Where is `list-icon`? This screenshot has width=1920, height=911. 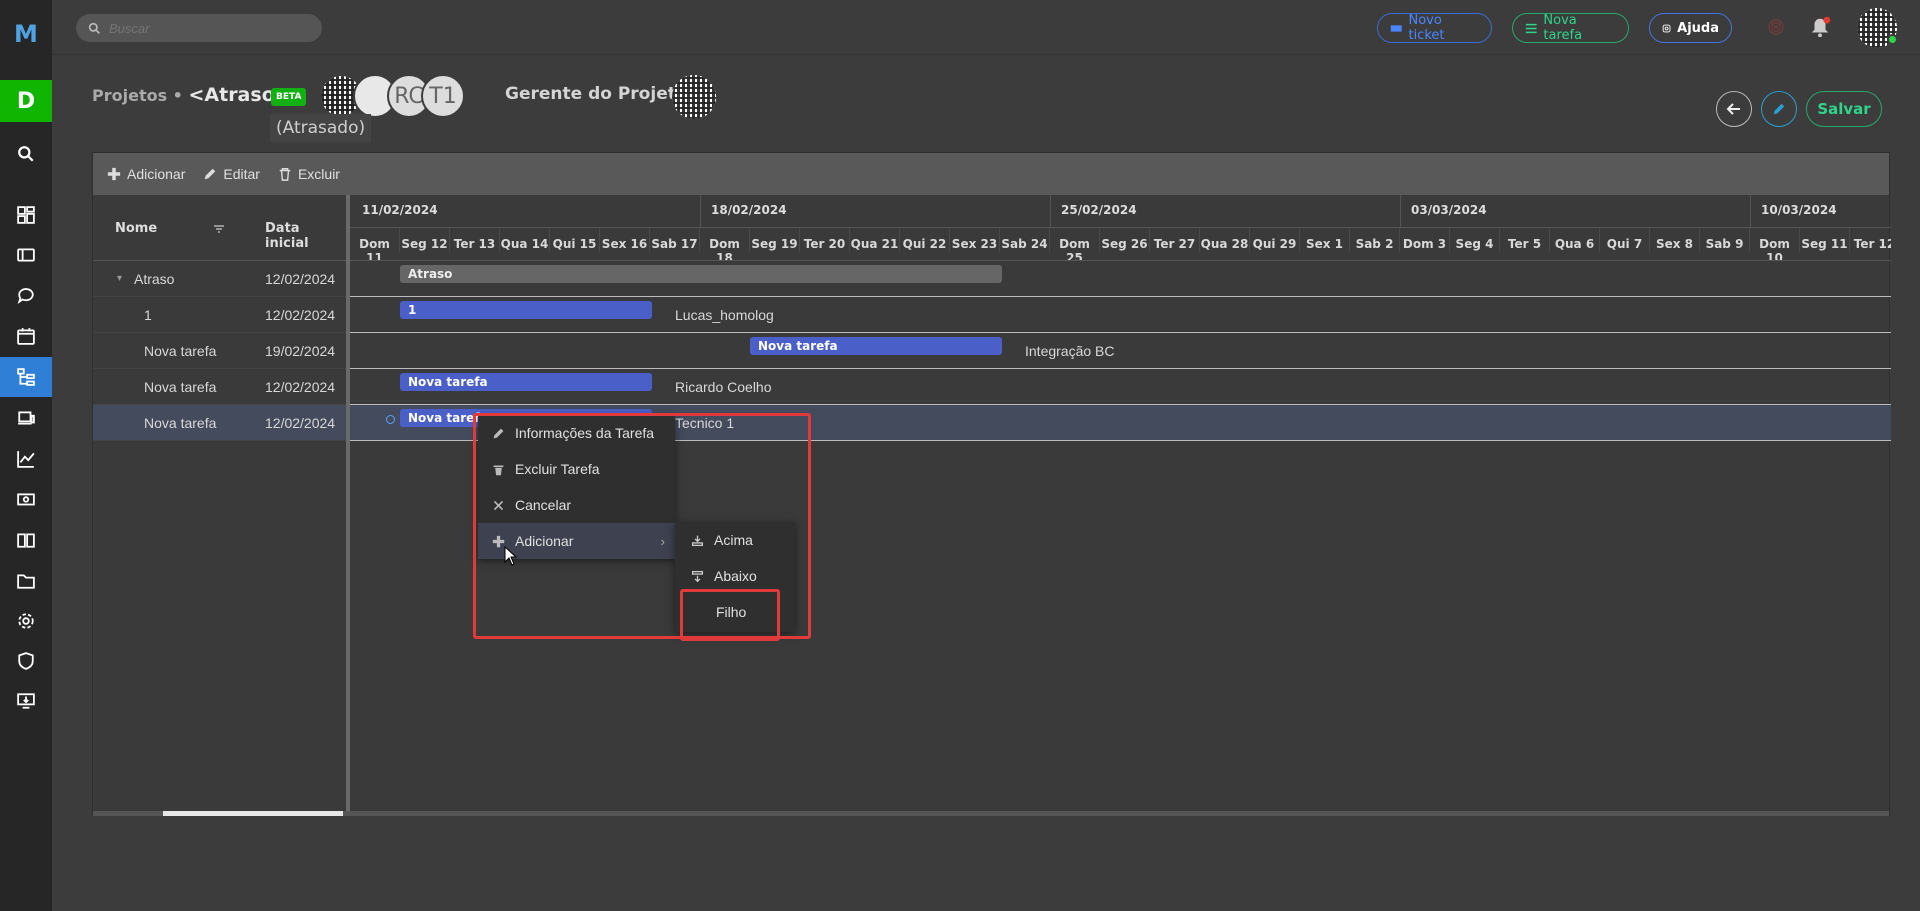 list-icon is located at coordinates (1531, 28).